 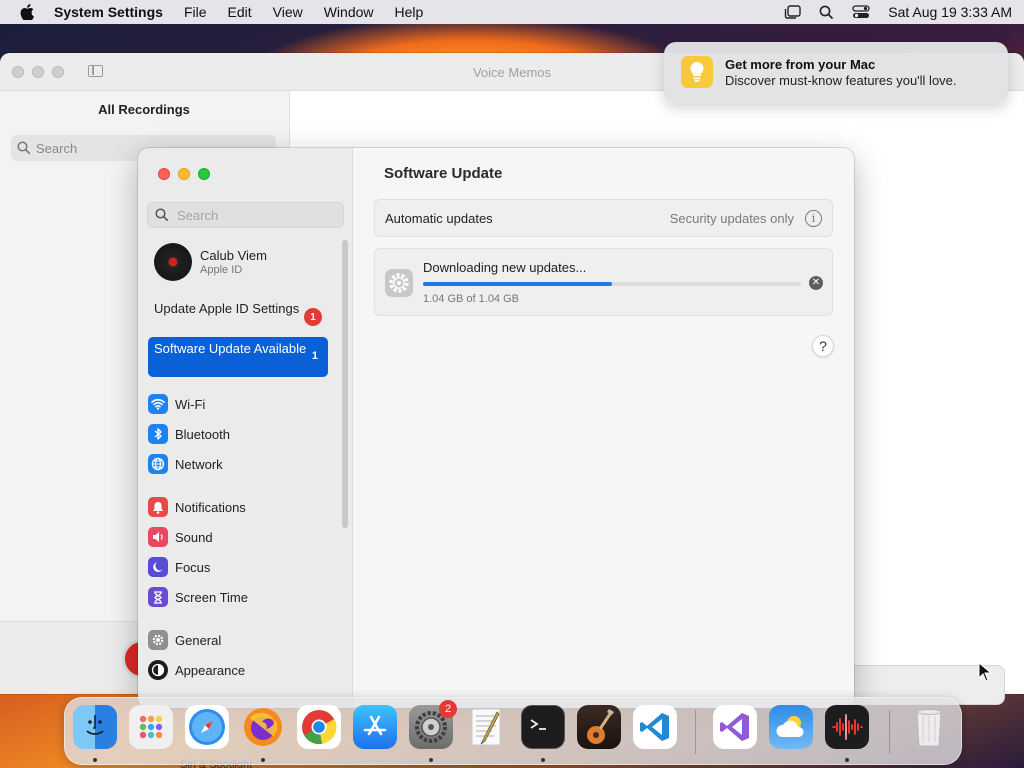 I want to click on software-update-badge: 1, so click(x=314, y=356).